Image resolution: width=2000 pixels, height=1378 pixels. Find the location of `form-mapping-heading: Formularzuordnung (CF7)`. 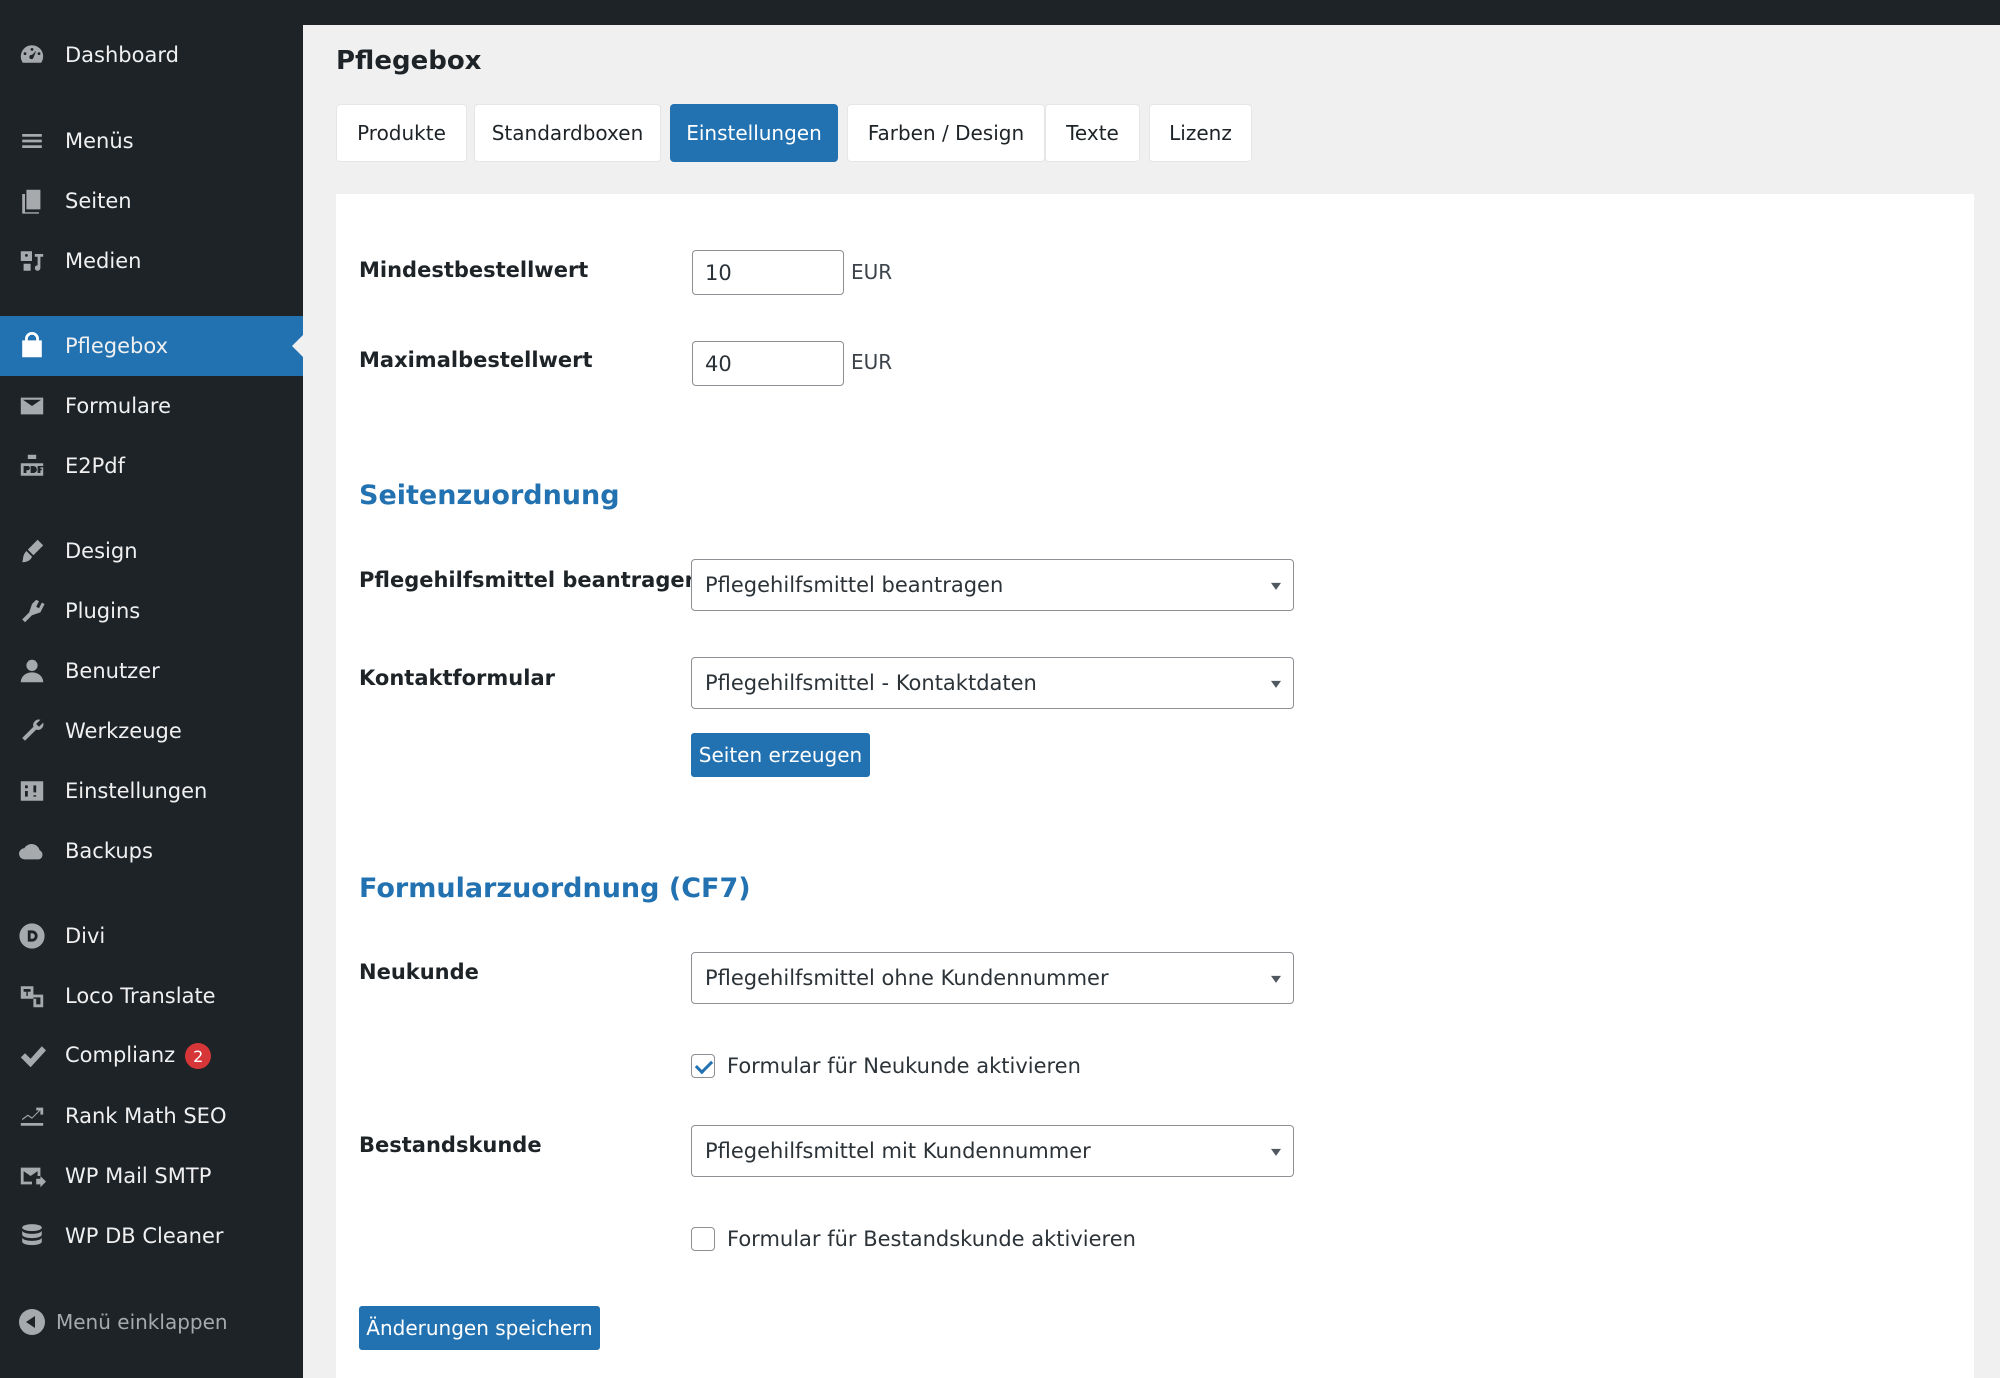

form-mapping-heading: Formularzuordnung (CF7) is located at coordinates (555, 888).